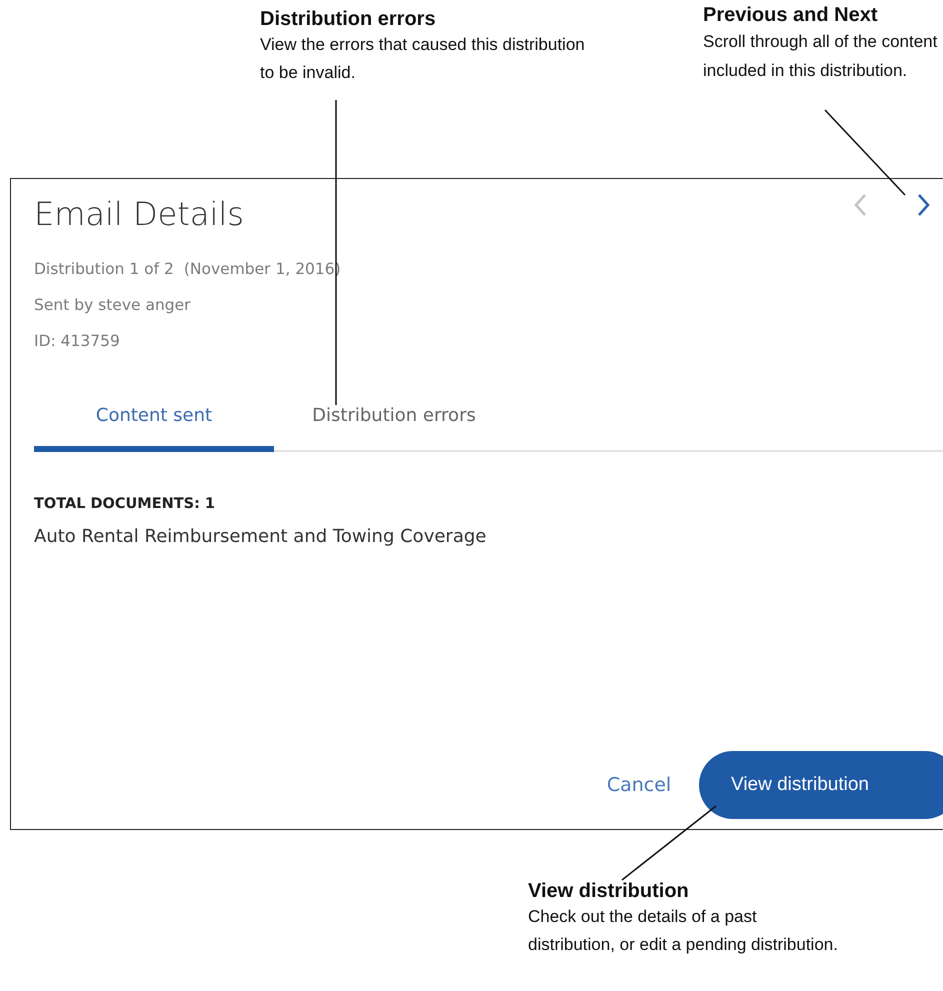  What do you see at coordinates (791, 15) in the screenshot?
I see `callout-title: Previous and Next` at bounding box center [791, 15].